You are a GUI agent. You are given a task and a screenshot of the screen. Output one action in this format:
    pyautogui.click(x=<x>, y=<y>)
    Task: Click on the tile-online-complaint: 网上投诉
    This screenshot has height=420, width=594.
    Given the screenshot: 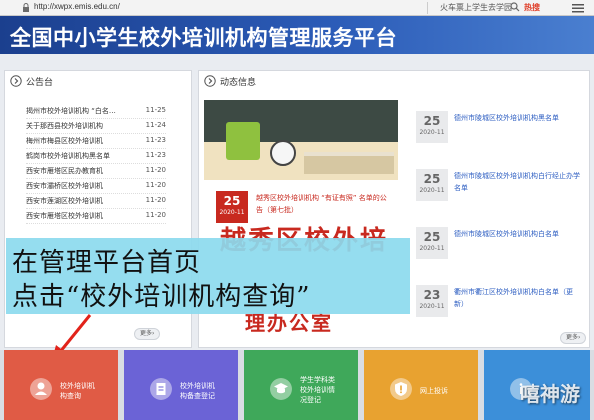 What is the action you would take?
    pyautogui.click(x=421, y=385)
    